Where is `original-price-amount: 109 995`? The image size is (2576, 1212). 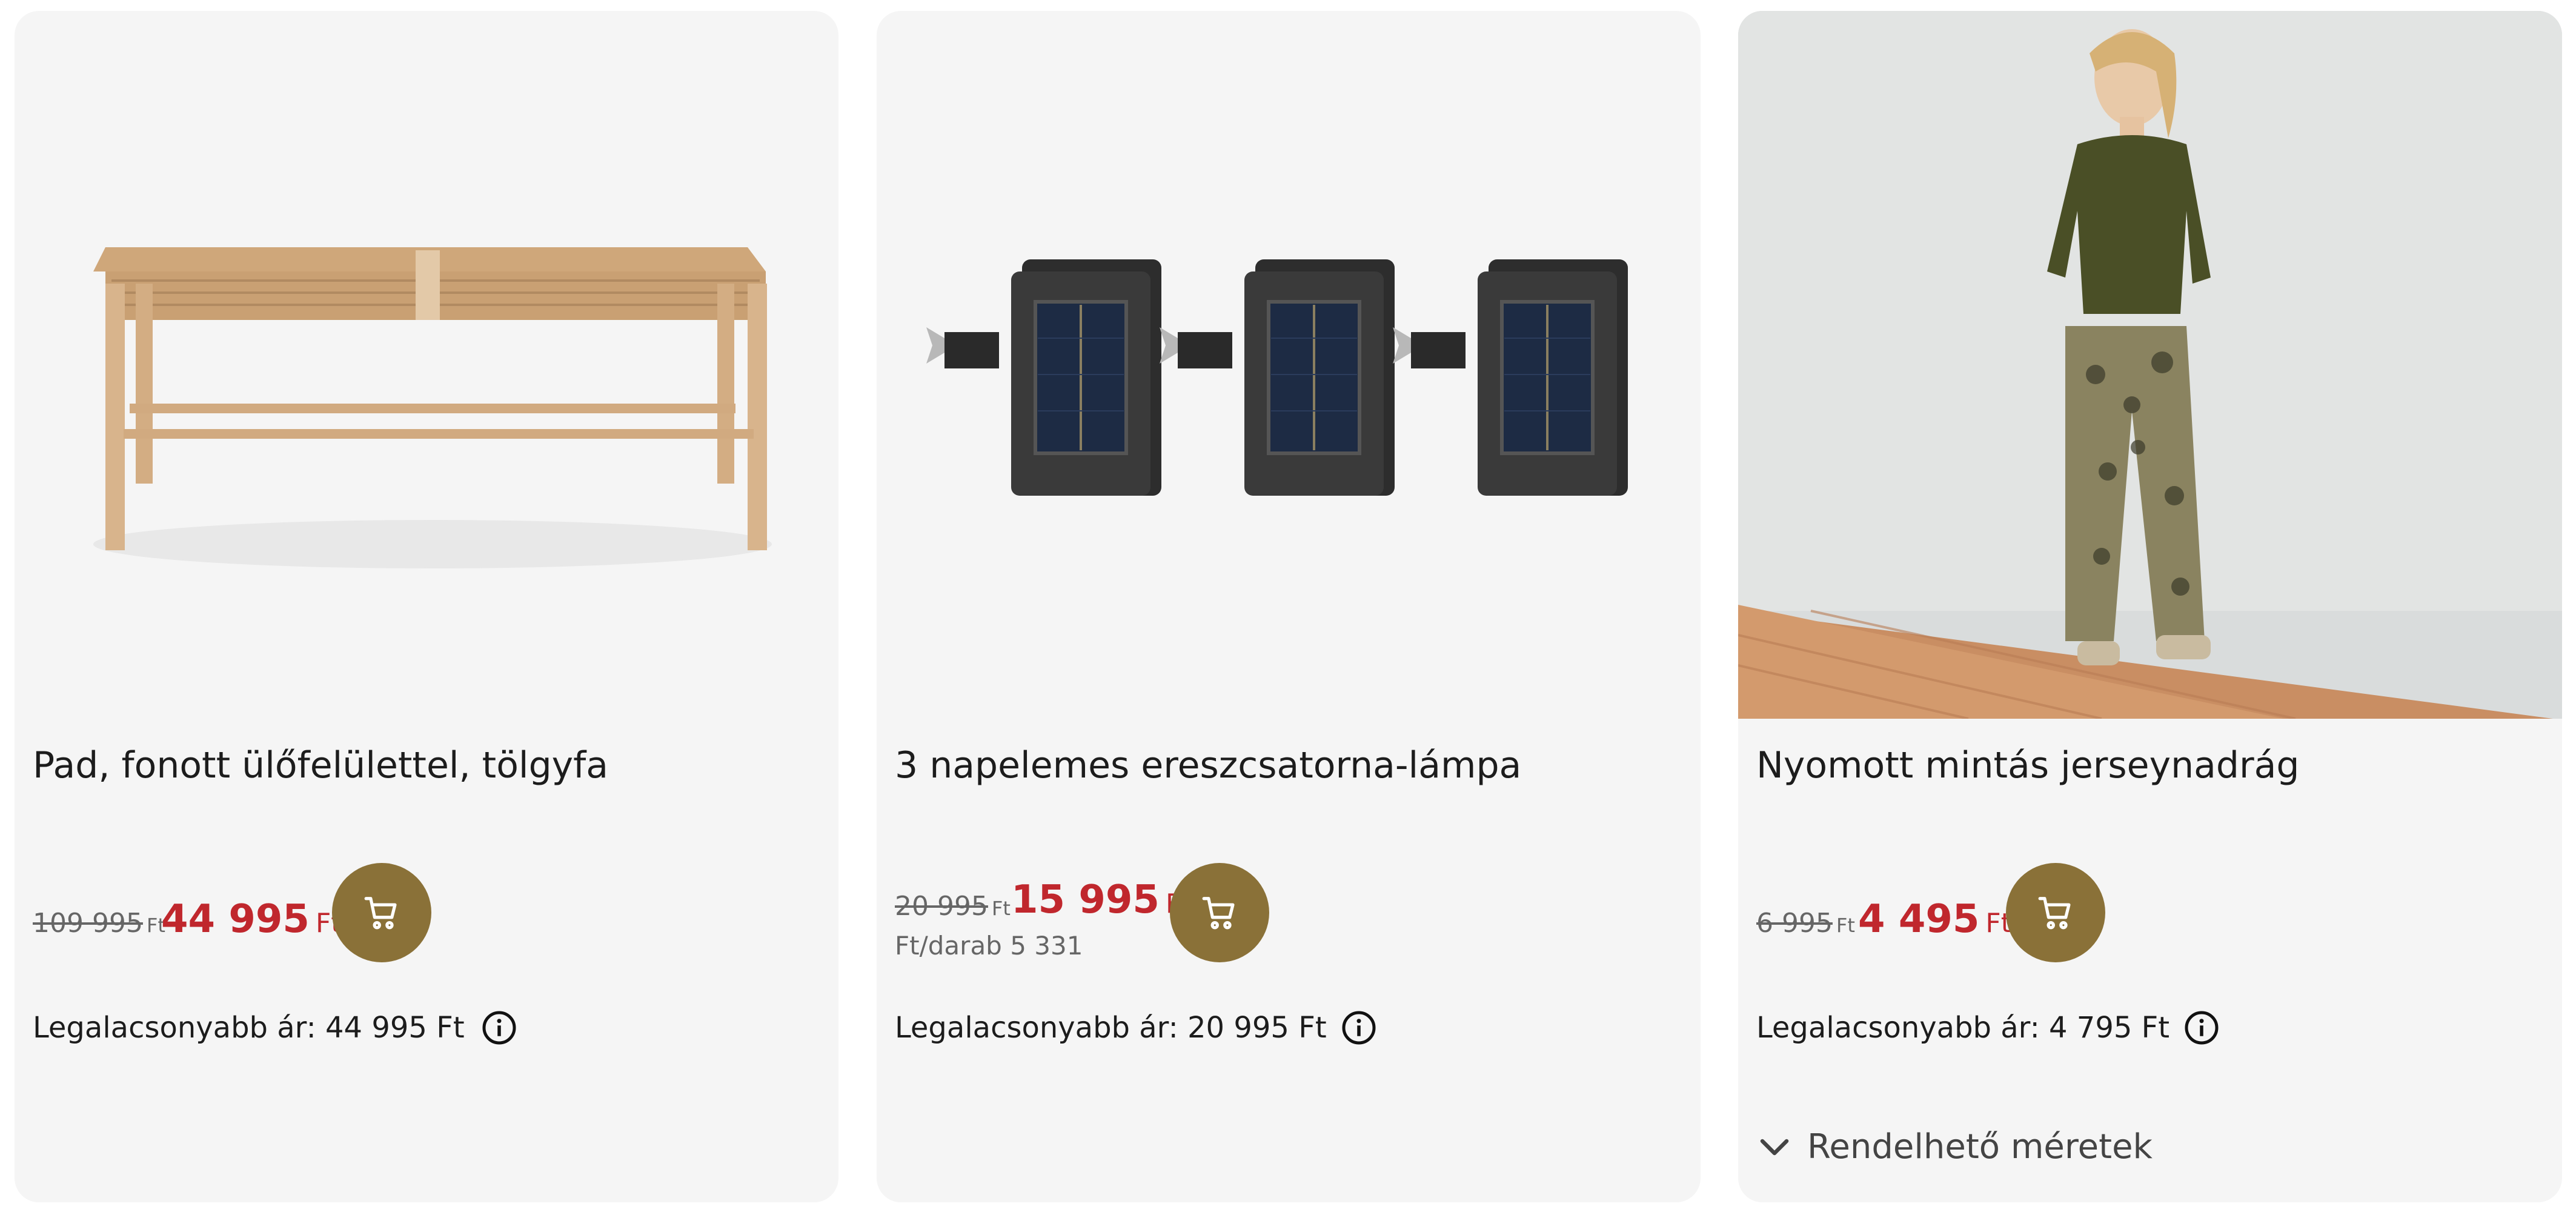 original-price-amount: 109 995 is located at coordinates (88, 923).